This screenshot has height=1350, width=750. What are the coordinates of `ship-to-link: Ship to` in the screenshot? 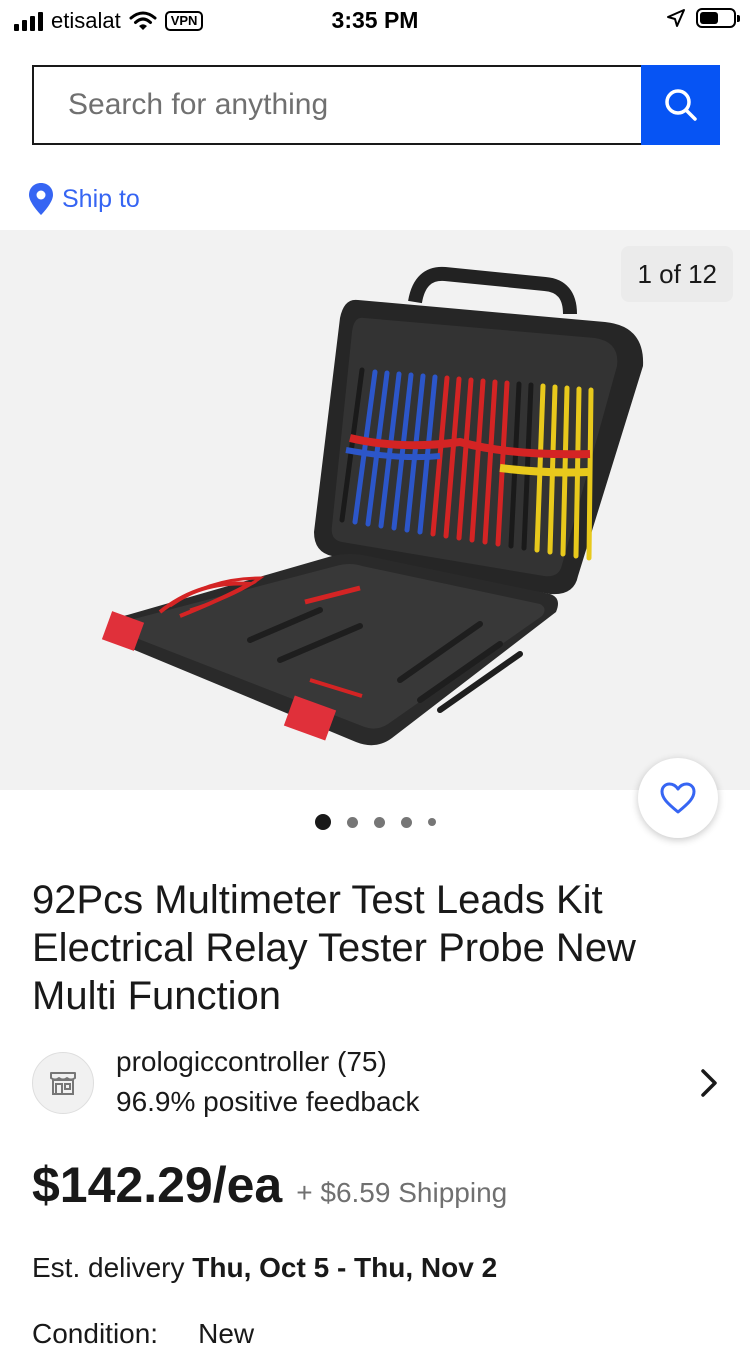 It's located at (84, 199).